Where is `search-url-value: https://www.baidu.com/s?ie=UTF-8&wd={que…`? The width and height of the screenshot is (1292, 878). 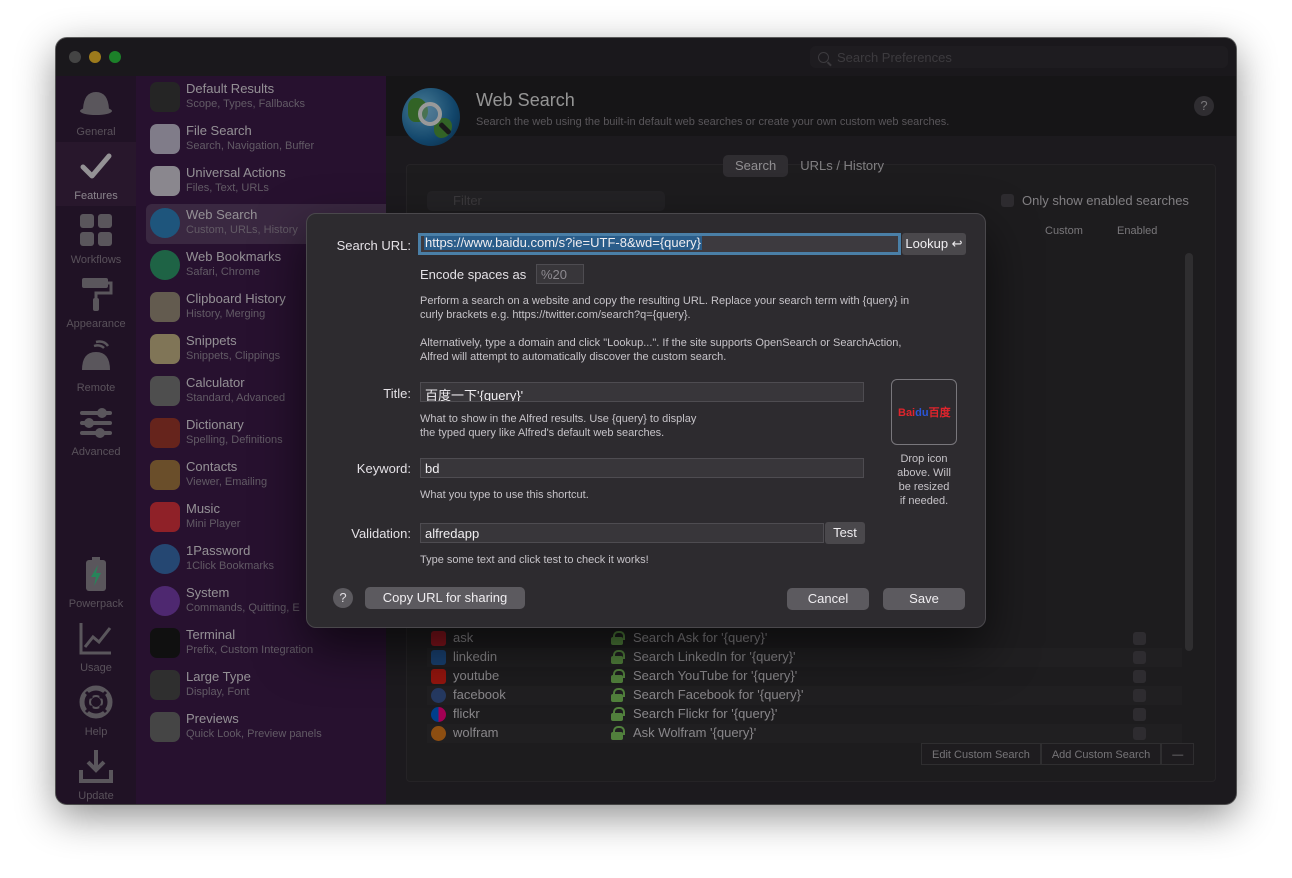 search-url-value: https://www.baidu.com/s?ie=UTF-8&wd={que… is located at coordinates (563, 242).